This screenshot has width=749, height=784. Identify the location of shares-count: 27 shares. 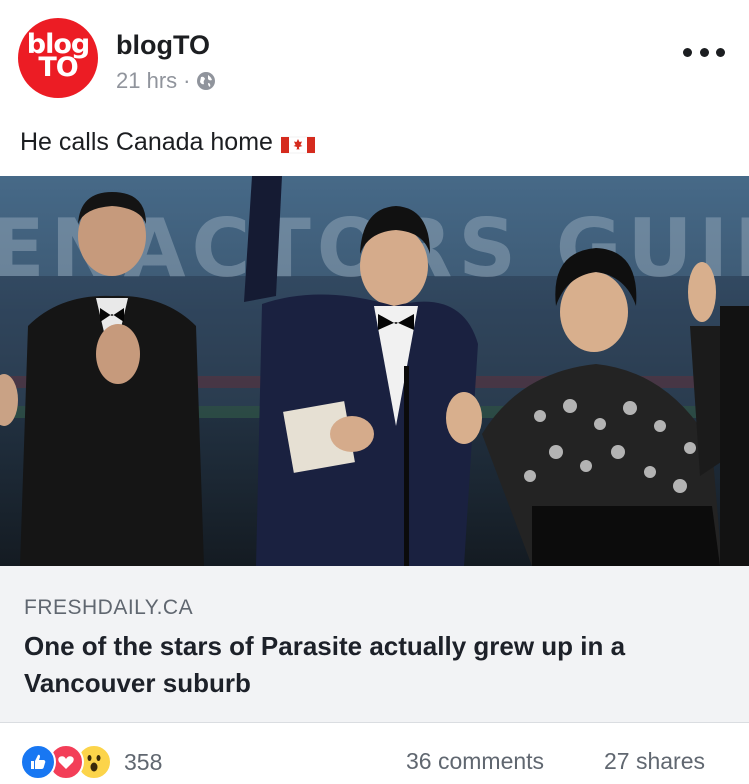
(654, 761).